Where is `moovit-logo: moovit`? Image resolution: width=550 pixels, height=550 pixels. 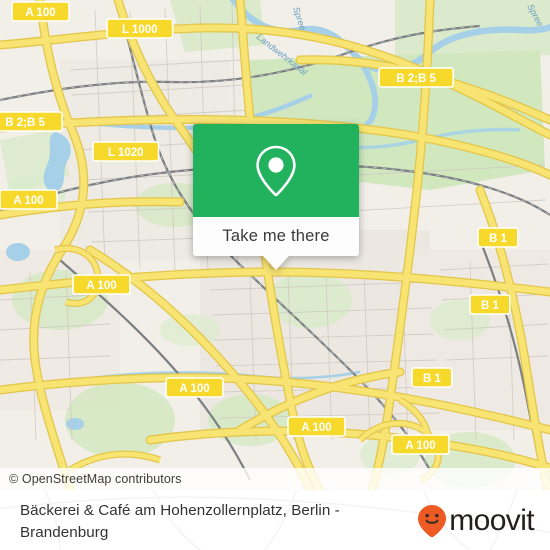
moovit-logo: moovit is located at coordinates (476, 521).